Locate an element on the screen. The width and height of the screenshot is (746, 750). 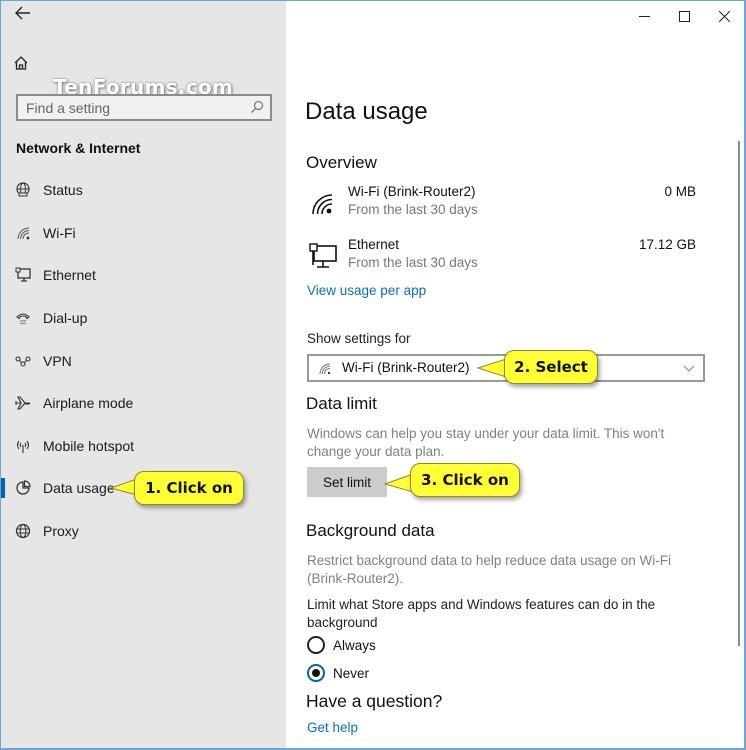
sidebar-item-label: Dial-up is located at coordinates (65, 318).